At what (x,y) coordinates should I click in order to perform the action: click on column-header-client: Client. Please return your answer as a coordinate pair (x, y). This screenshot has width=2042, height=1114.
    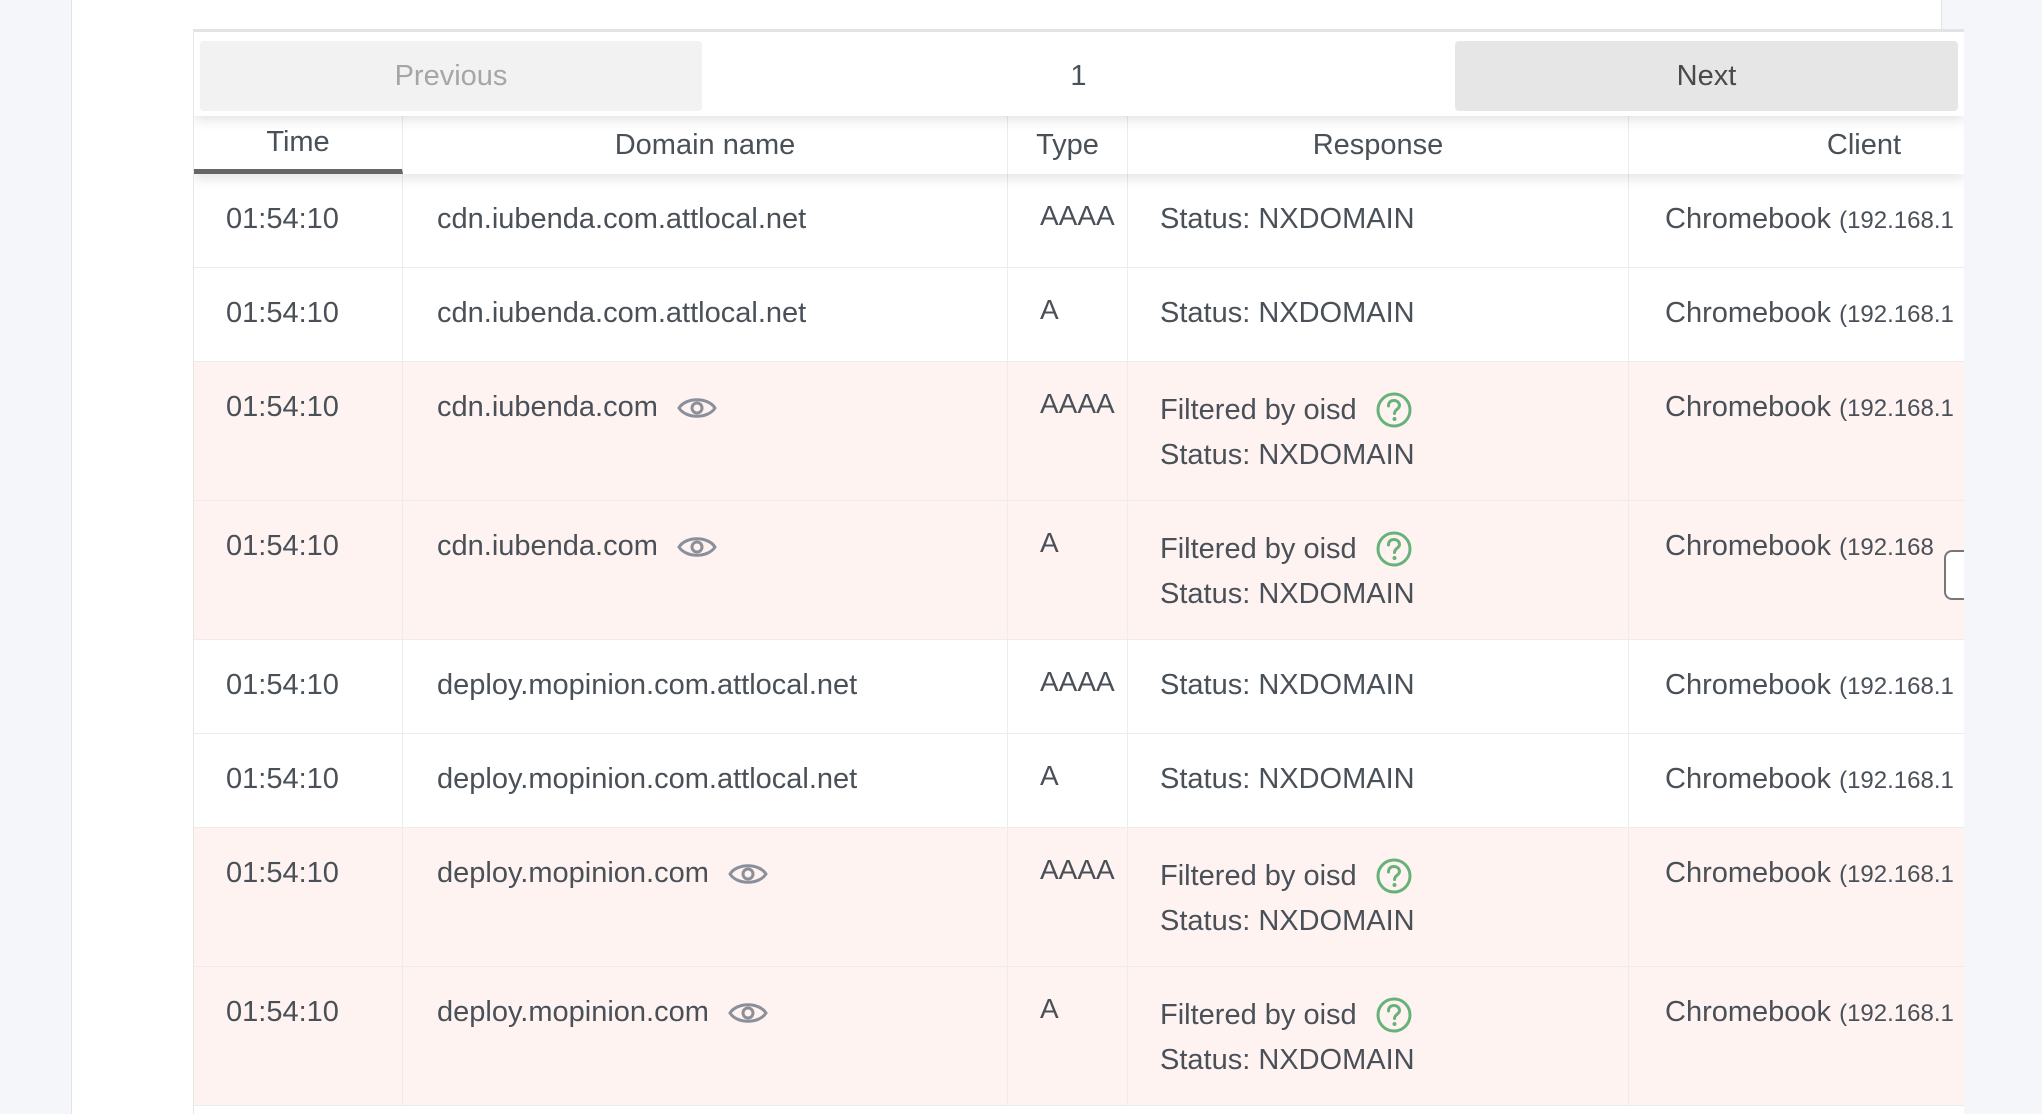
    Looking at the image, I should click on (1796, 145).